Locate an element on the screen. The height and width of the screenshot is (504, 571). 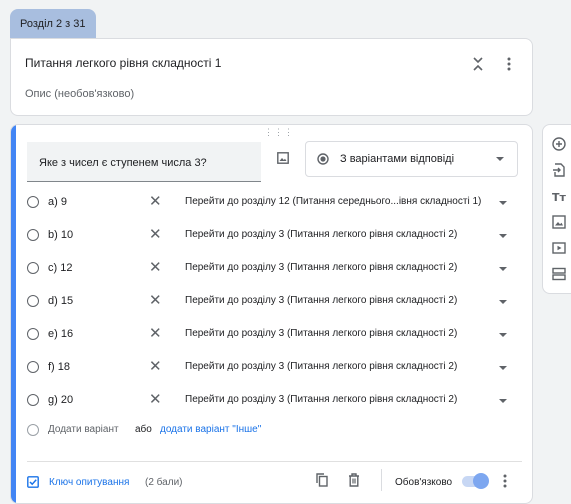
section-tab: Розділ 2 з 31 is located at coordinates (53, 24).